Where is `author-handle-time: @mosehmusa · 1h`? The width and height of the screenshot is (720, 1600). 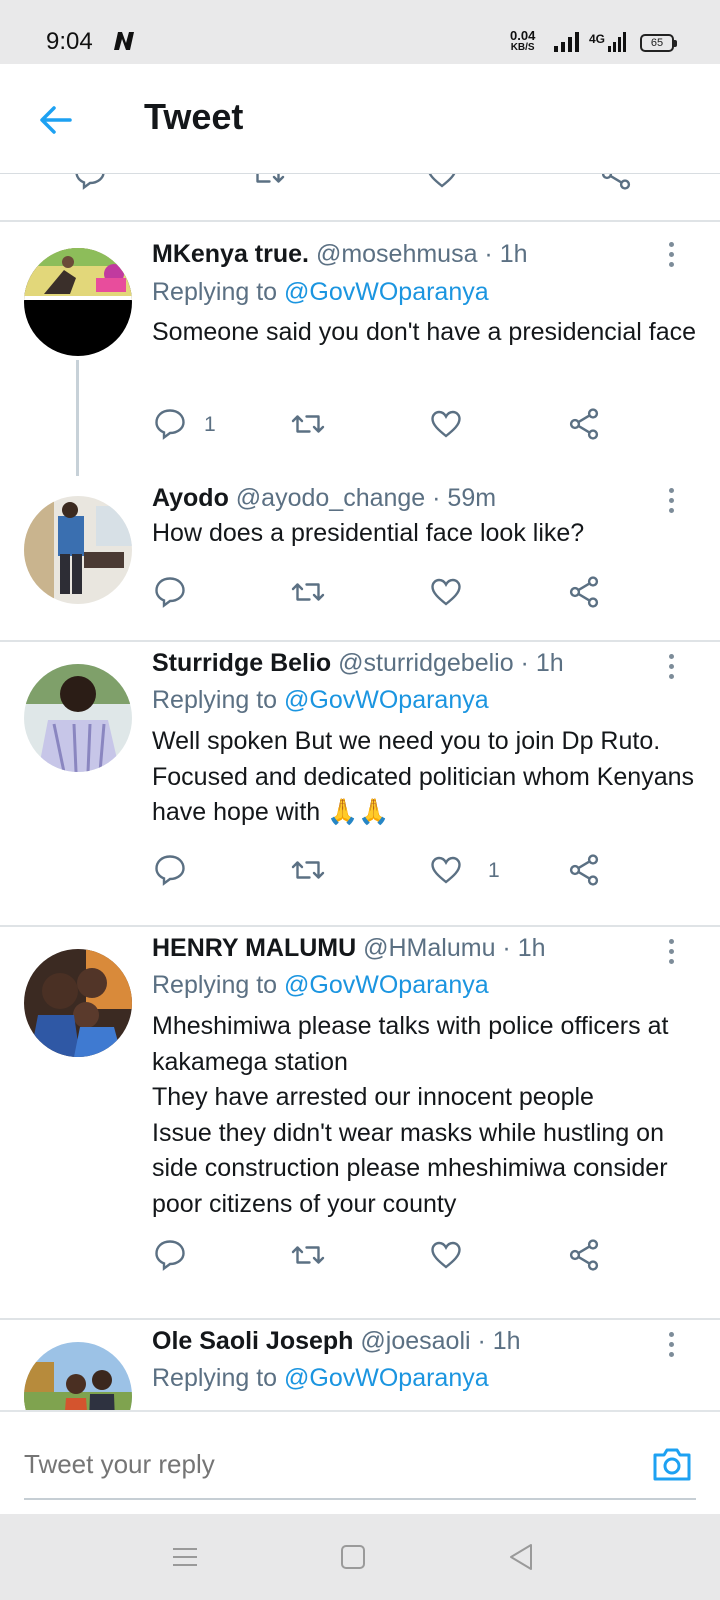
author-handle-time: @mosehmusa · 1h is located at coordinates (421, 254).